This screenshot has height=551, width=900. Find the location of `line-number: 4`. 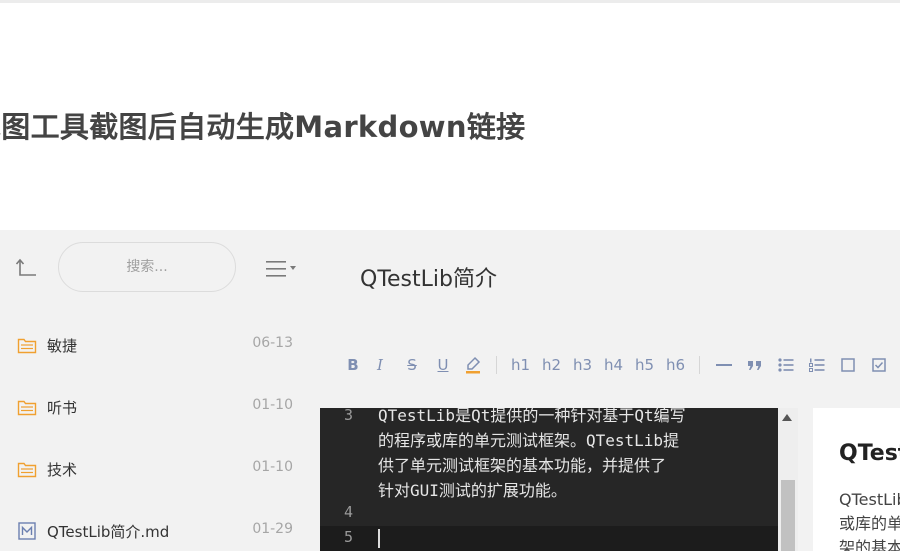

line-number: 4 is located at coordinates (349, 512).